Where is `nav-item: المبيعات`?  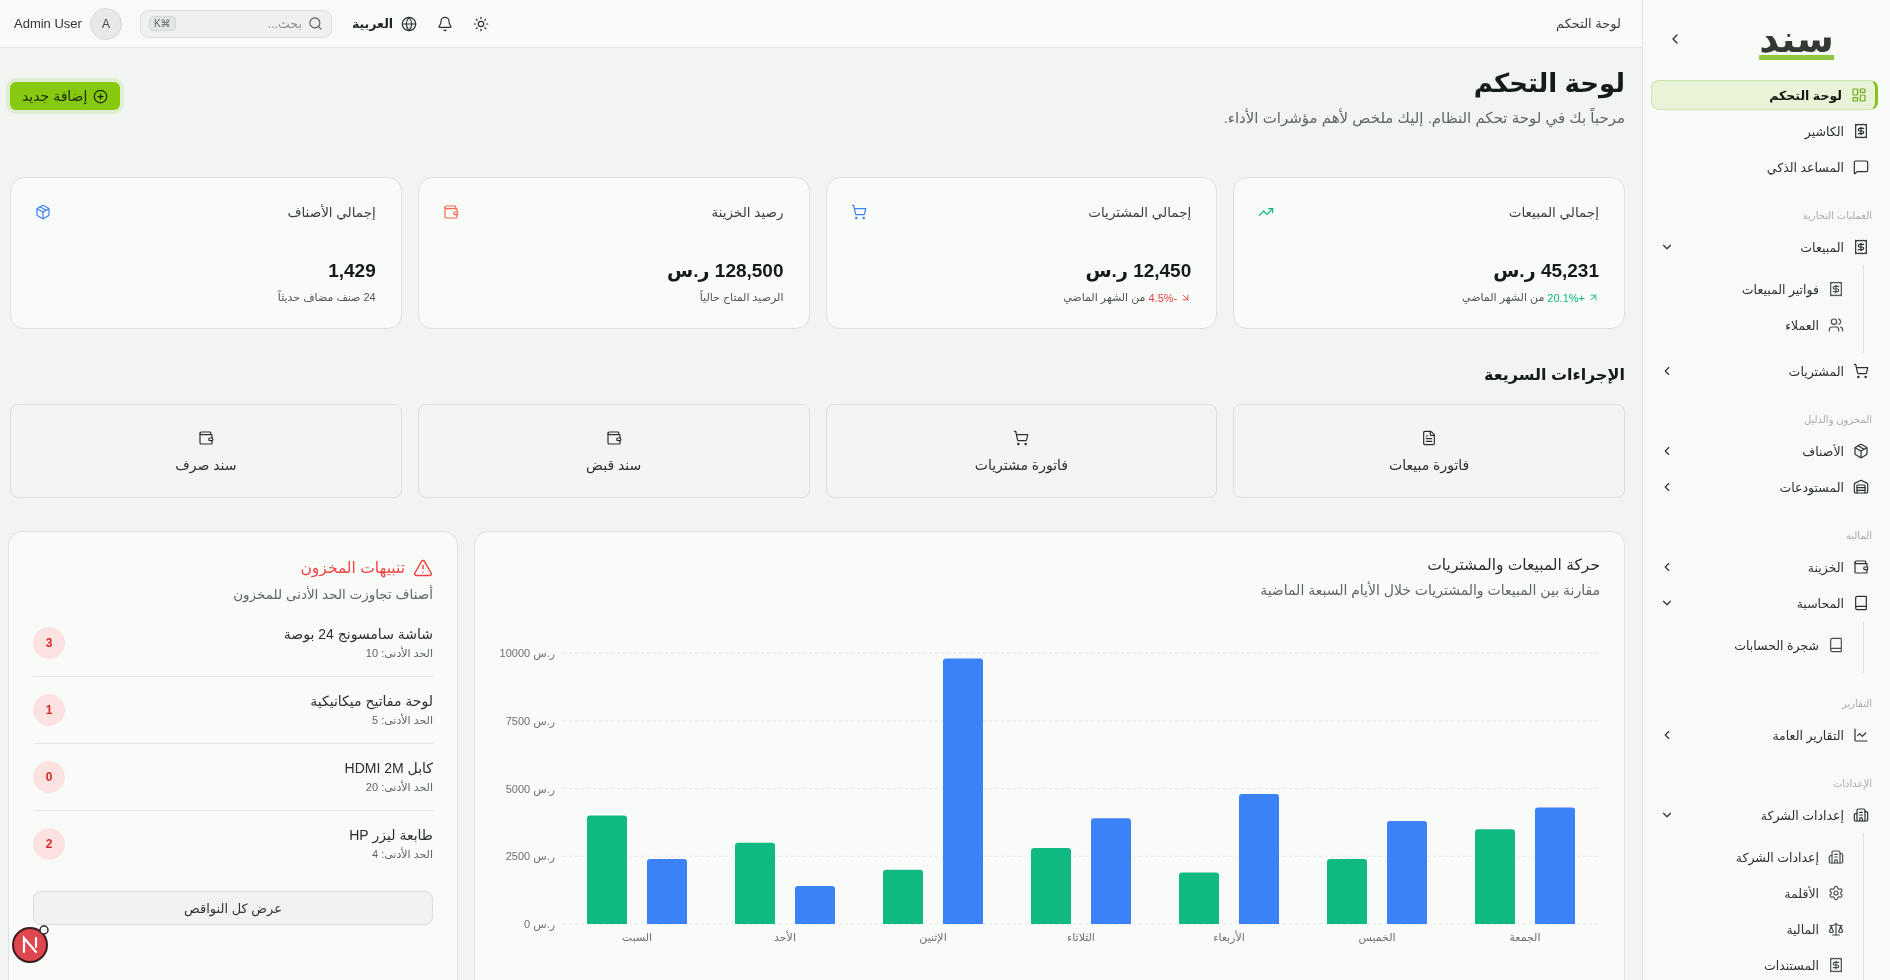 nav-item: المبيعات is located at coordinates (1764, 247).